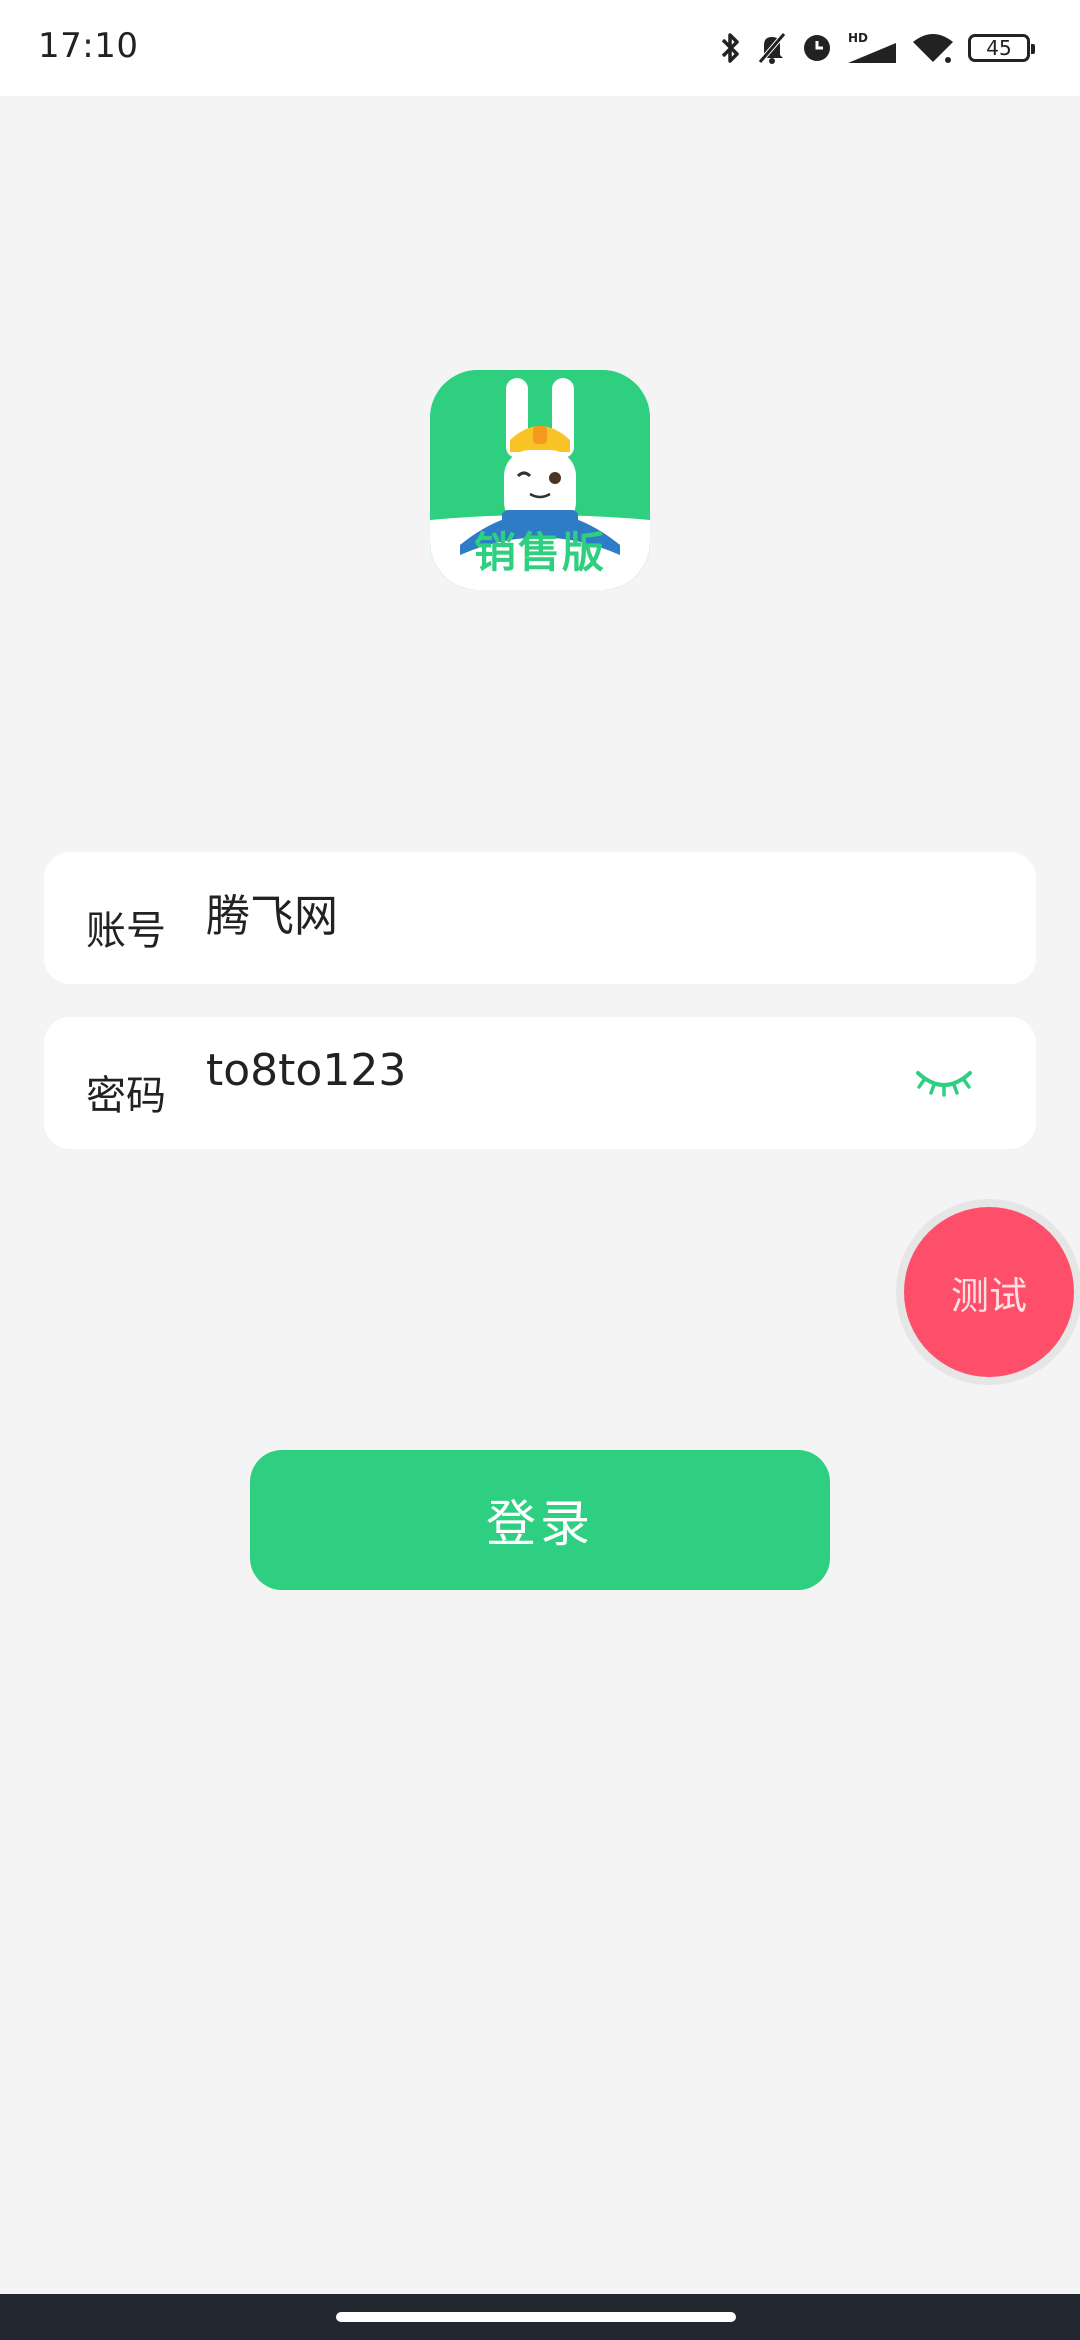  What do you see at coordinates (944, 1081) in the screenshot?
I see `eye-closed-icon` at bounding box center [944, 1081].